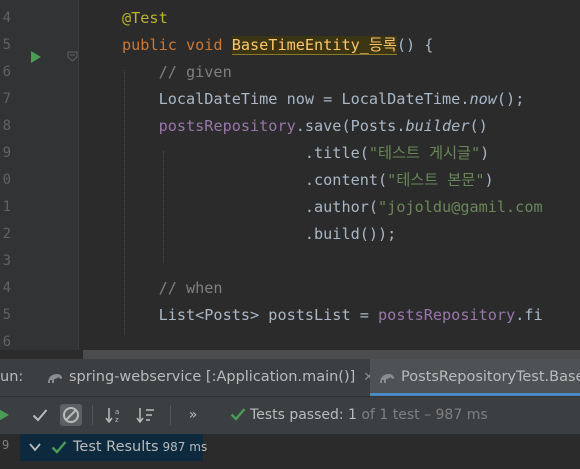 The height and width of the screenshot is (469, 580). What do you see at coordinates (145, 18) in the screenshot?
I see `code-token: @Test` at bounding box center [145, 18].